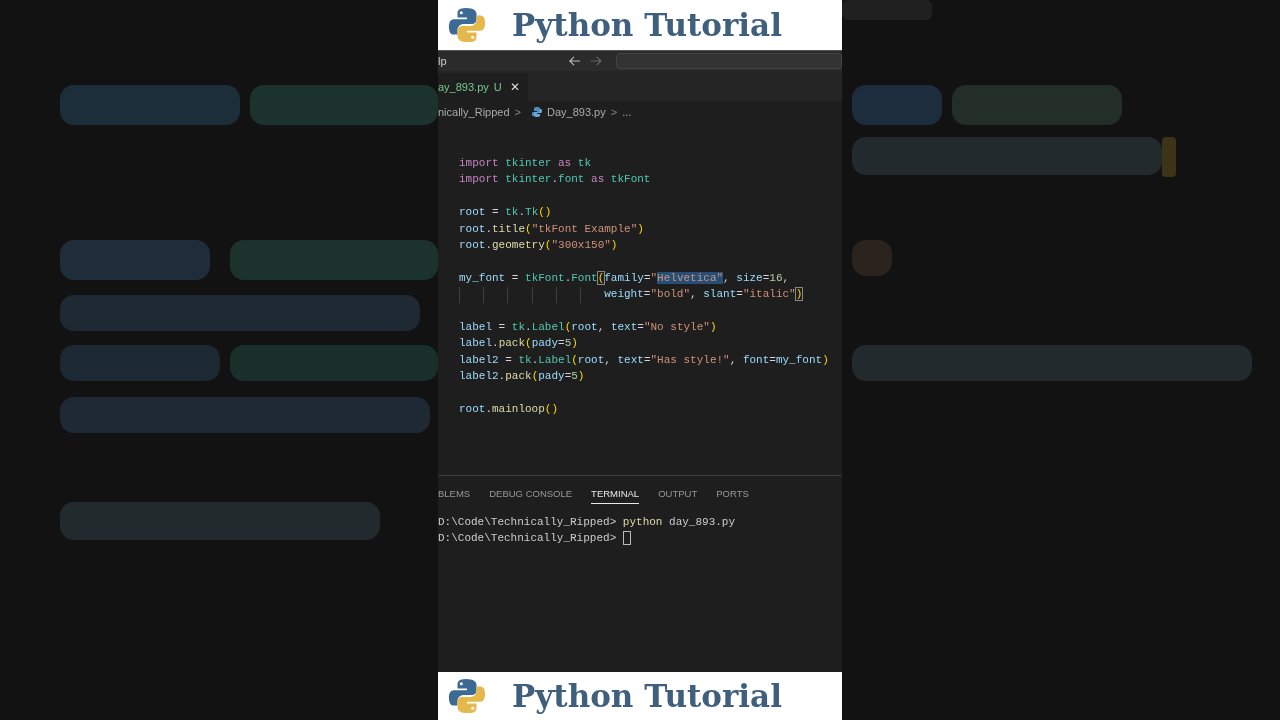  What do you see at coordinates (531, 493) in the screenshot?
I see `panel-tab: DEBUG CONSOLE` at bounding box center [531, 493].